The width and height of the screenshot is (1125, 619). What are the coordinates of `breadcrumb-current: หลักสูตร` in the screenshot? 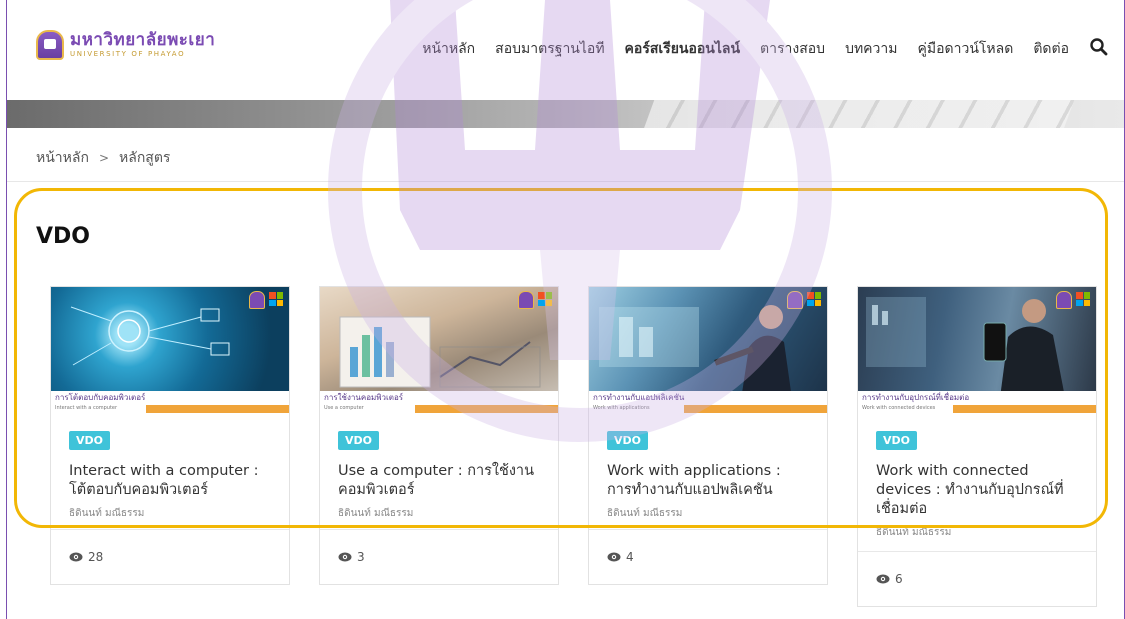 It's located at (145, 158).